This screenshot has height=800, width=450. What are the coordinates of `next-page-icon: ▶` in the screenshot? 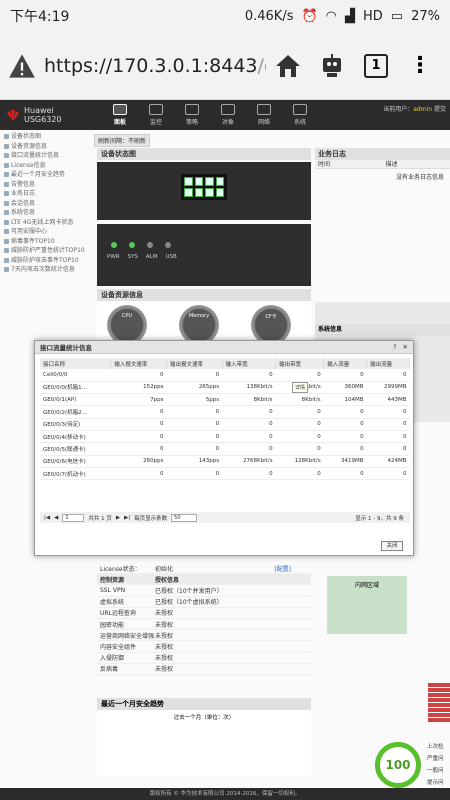 It's located at (118, 518).